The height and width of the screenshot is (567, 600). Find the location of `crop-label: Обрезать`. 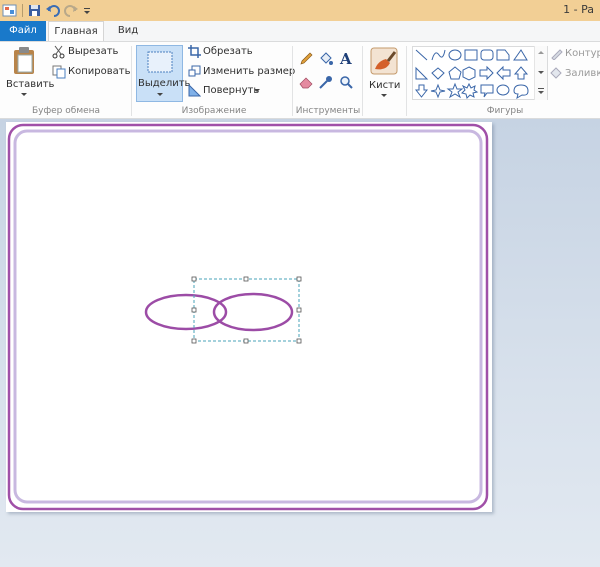

crop-label: Обрезать is located at coordinates (228, 51).